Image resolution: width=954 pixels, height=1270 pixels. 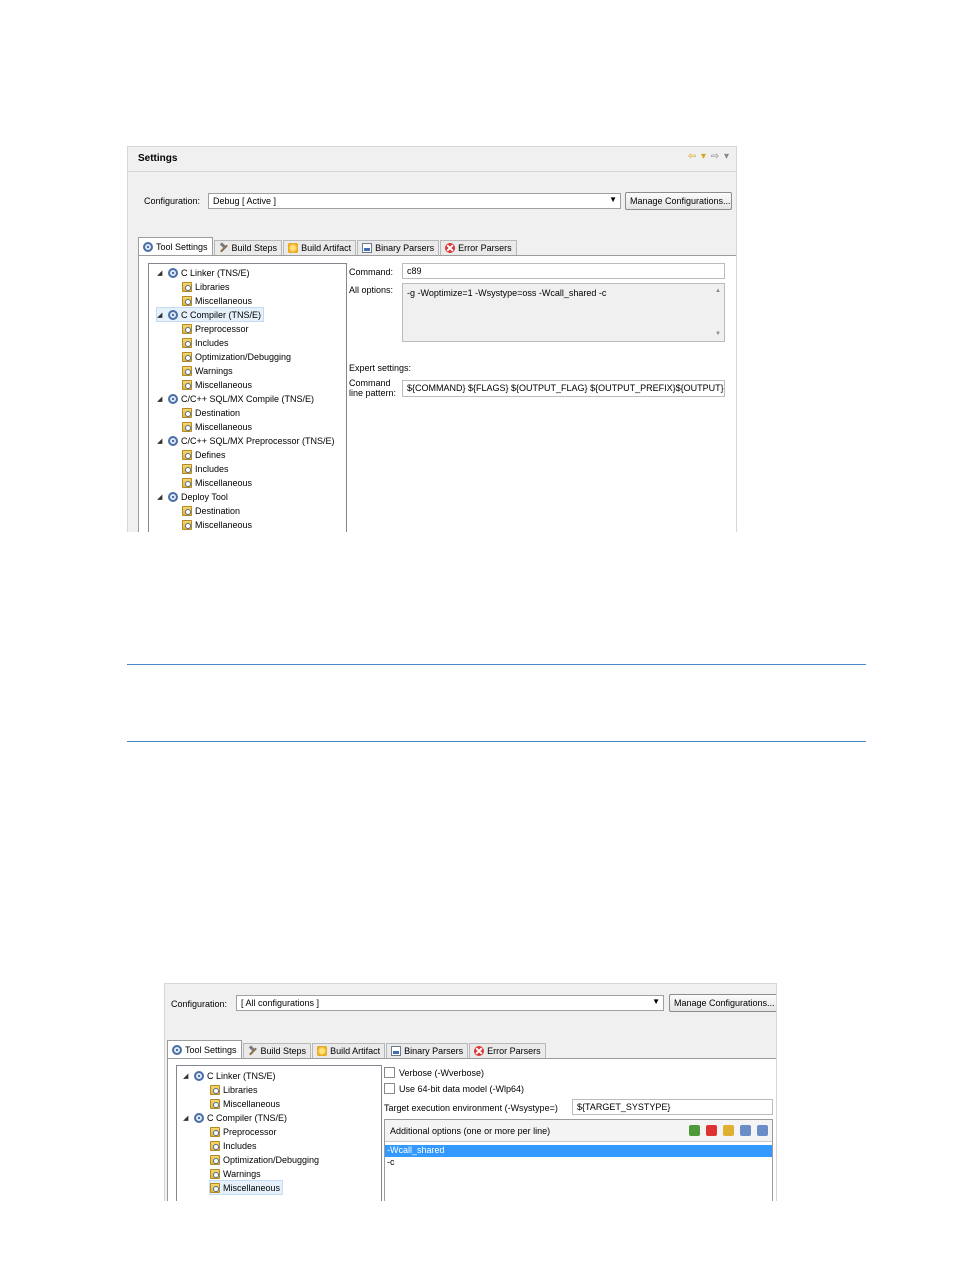 What do you see at coordinates (454, 1088) in the screenshot?
I see `wlp64-checkbox: Use 64-bit data model (-Wlp64)` at bounding box center [454, 1088].